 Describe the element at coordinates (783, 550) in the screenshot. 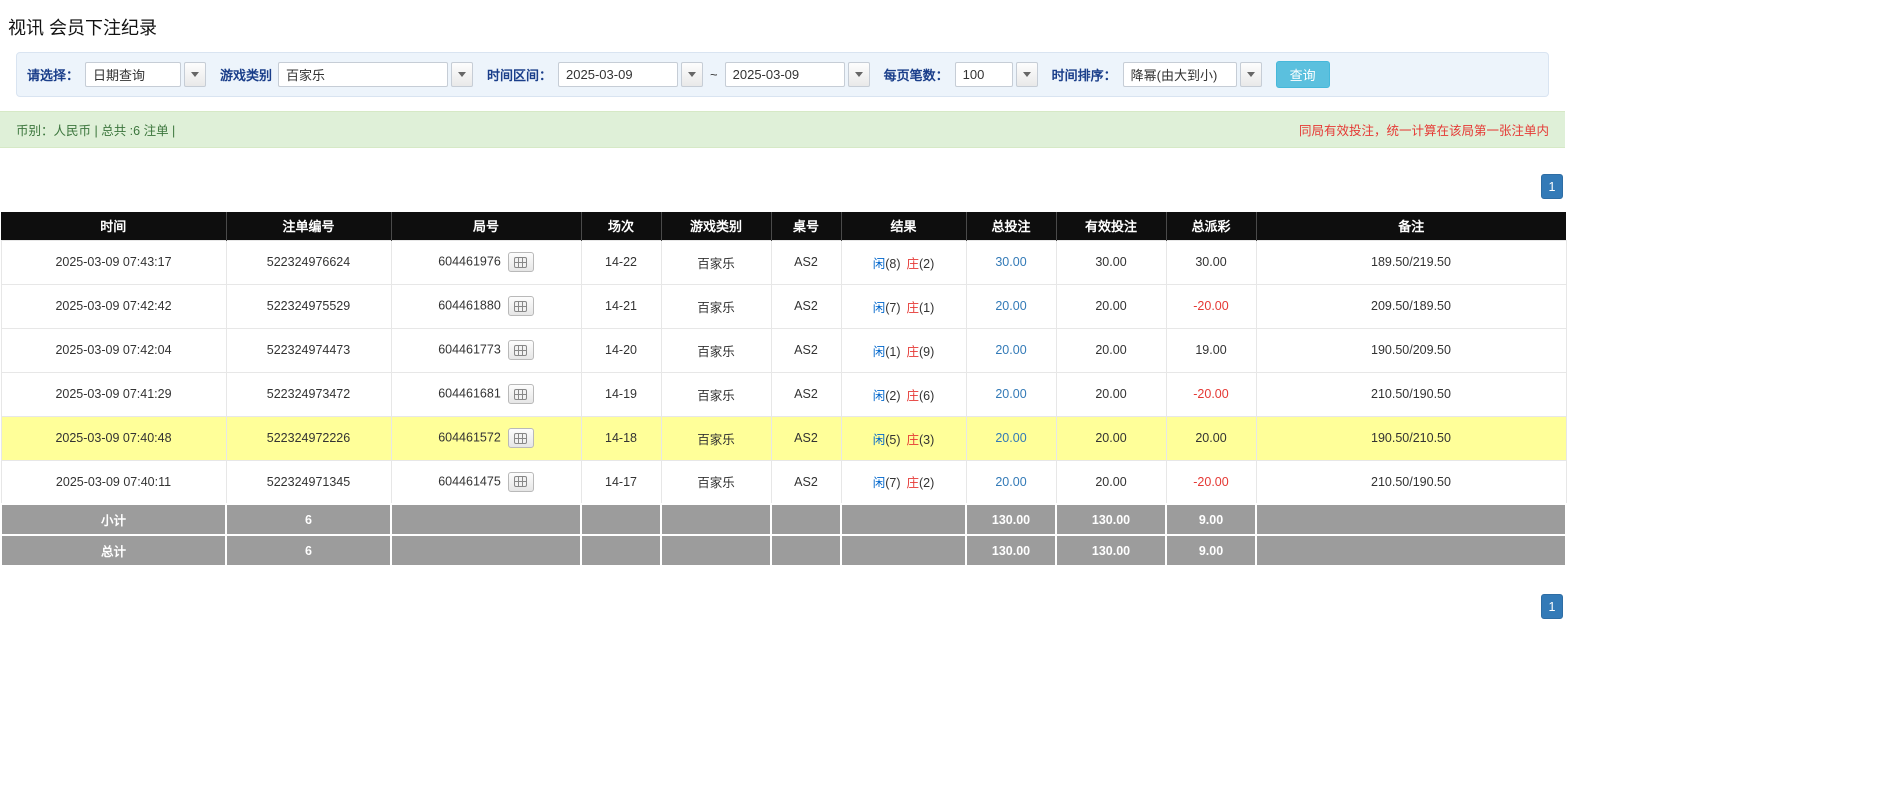

I see `grand-total-row: 总计 6 130.00 130.00 9.00` at that location.